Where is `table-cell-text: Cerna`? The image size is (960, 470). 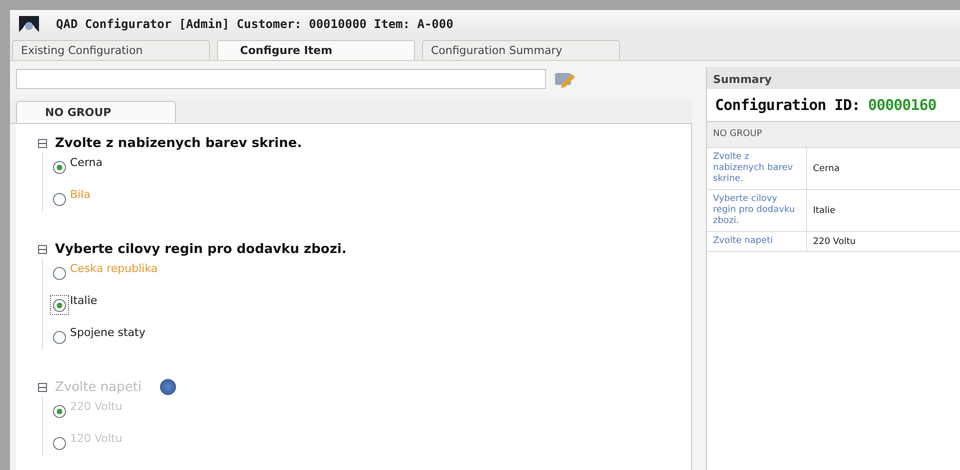 table-cell-text: Cerna is located at coordinates (826, 169).